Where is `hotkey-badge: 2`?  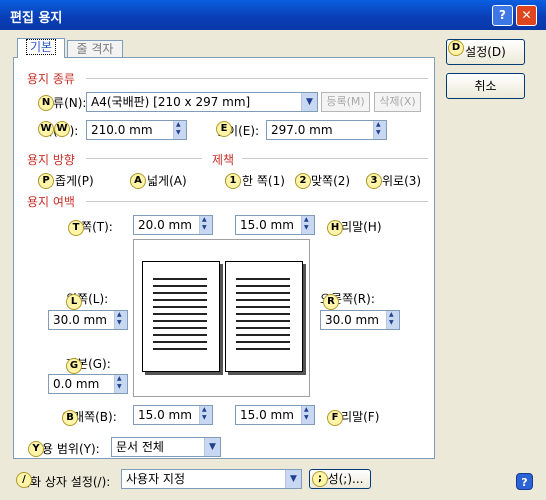 hotkey-badge: 2 is located at coordinates (303, 181).